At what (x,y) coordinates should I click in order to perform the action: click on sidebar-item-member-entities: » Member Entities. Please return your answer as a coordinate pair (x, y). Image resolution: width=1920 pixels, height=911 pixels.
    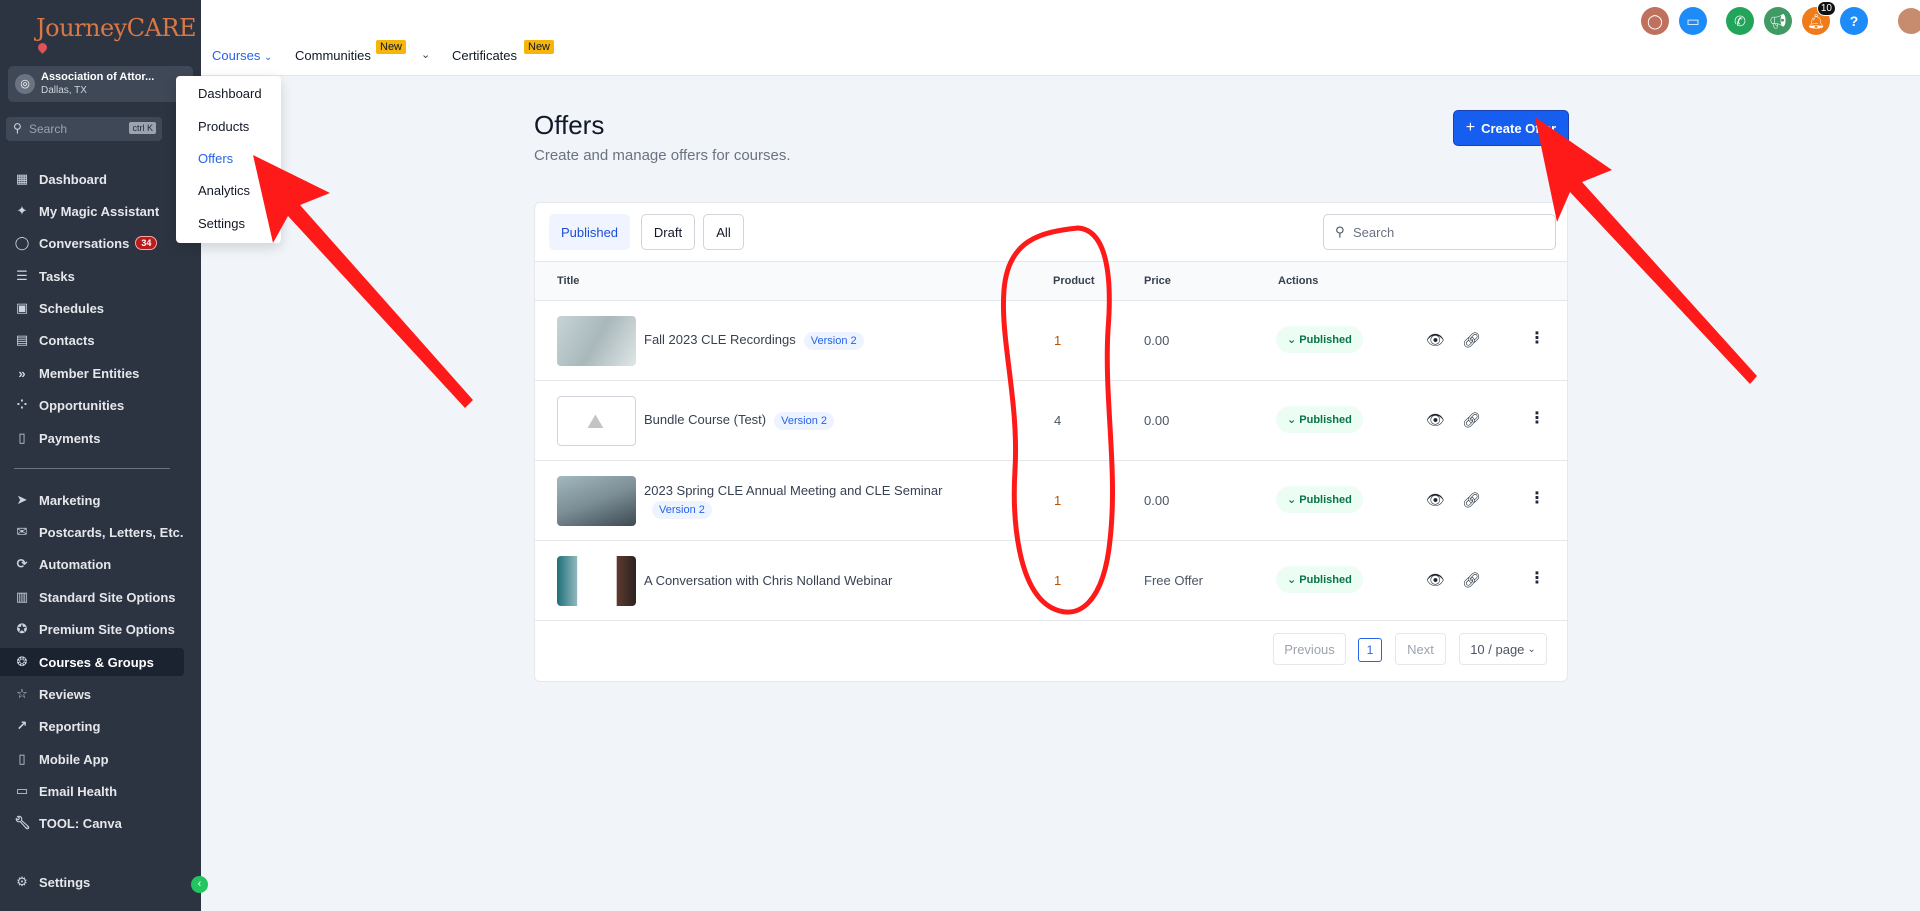
    Looking at the image, I should click on (92, 373).